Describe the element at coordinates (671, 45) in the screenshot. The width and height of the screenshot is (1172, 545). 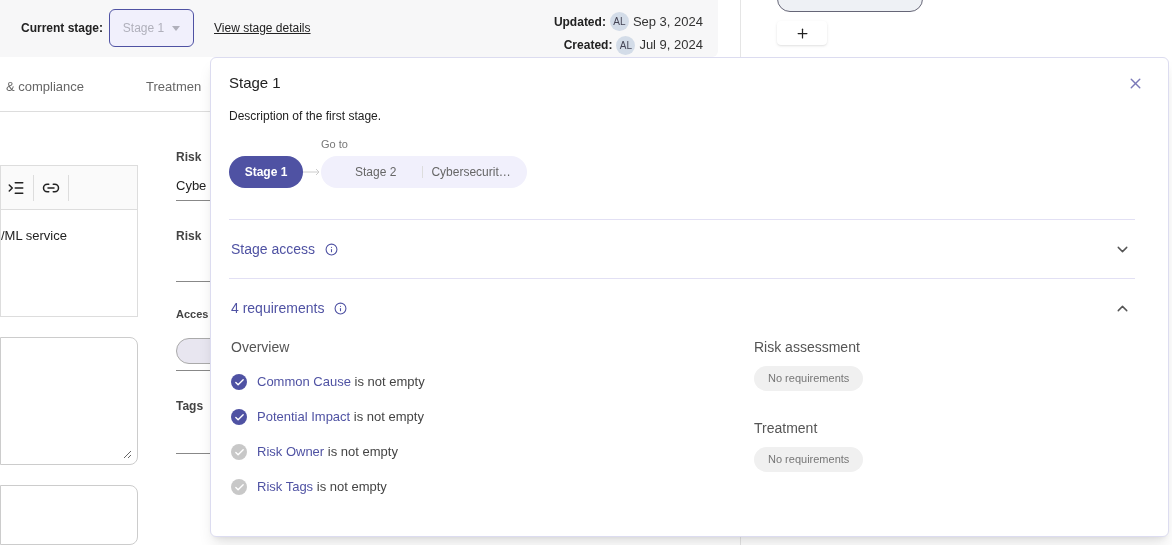
I see `meta-date: Jul 9, 2024` at that location.